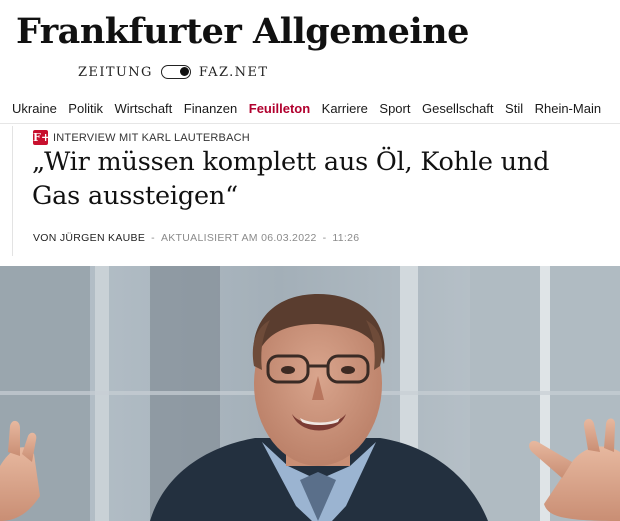  I want to click on article-kicker: F+ INTERVIEW MIT KARL LAUTERBACH, so click(141, 137).